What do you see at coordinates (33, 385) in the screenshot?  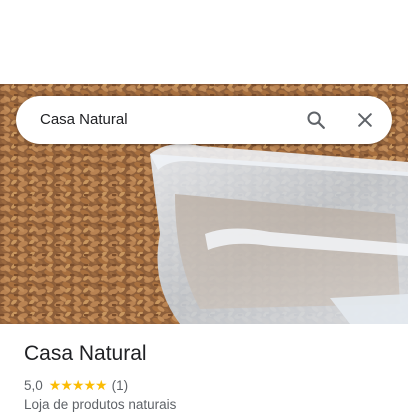 I see `rating-value: 5,0` at bounding box center [33, 385].